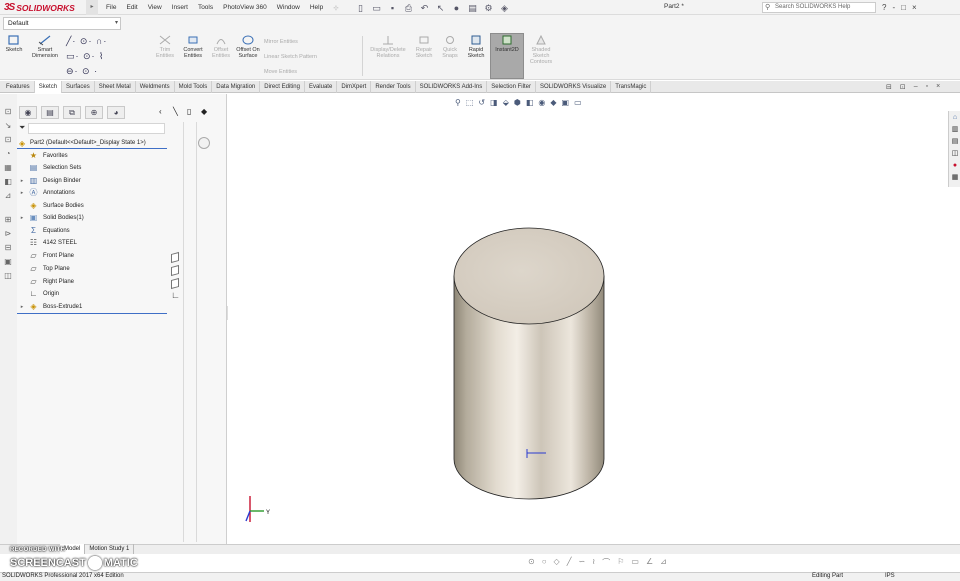 Image resolution: width=960 pixels, height=581 pixels. Describe the element at coordinates (663, 562) in the screenshot. I see `sketch-tool-more-icon: ⊿` at that location.